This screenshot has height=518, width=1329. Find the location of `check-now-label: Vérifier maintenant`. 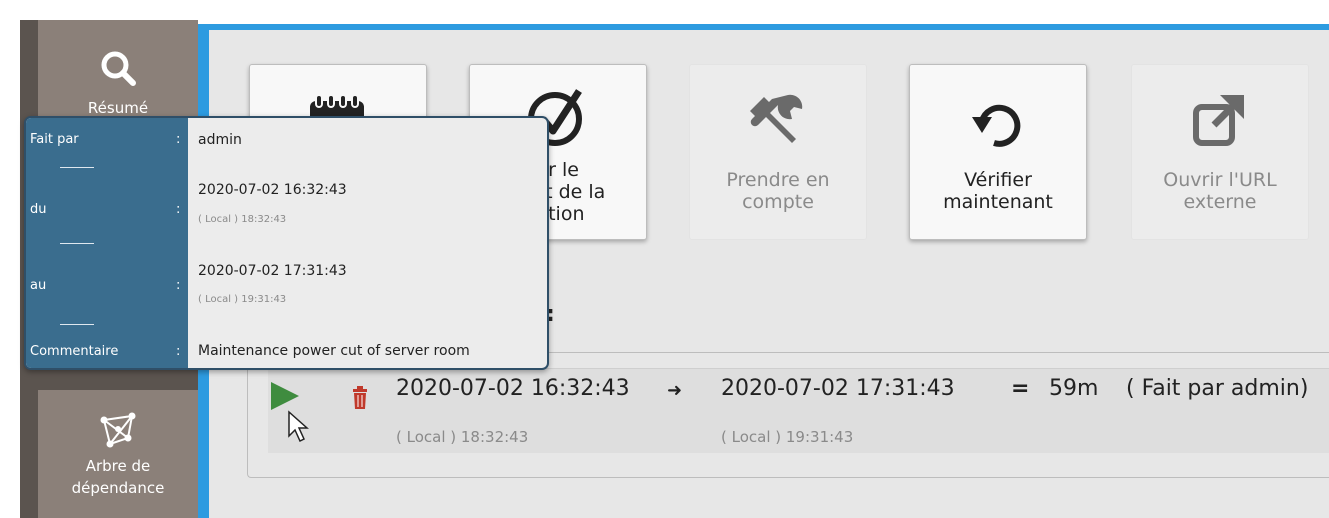

check-now-label: Vérifier maintenant is located at coordinates (998, 191).